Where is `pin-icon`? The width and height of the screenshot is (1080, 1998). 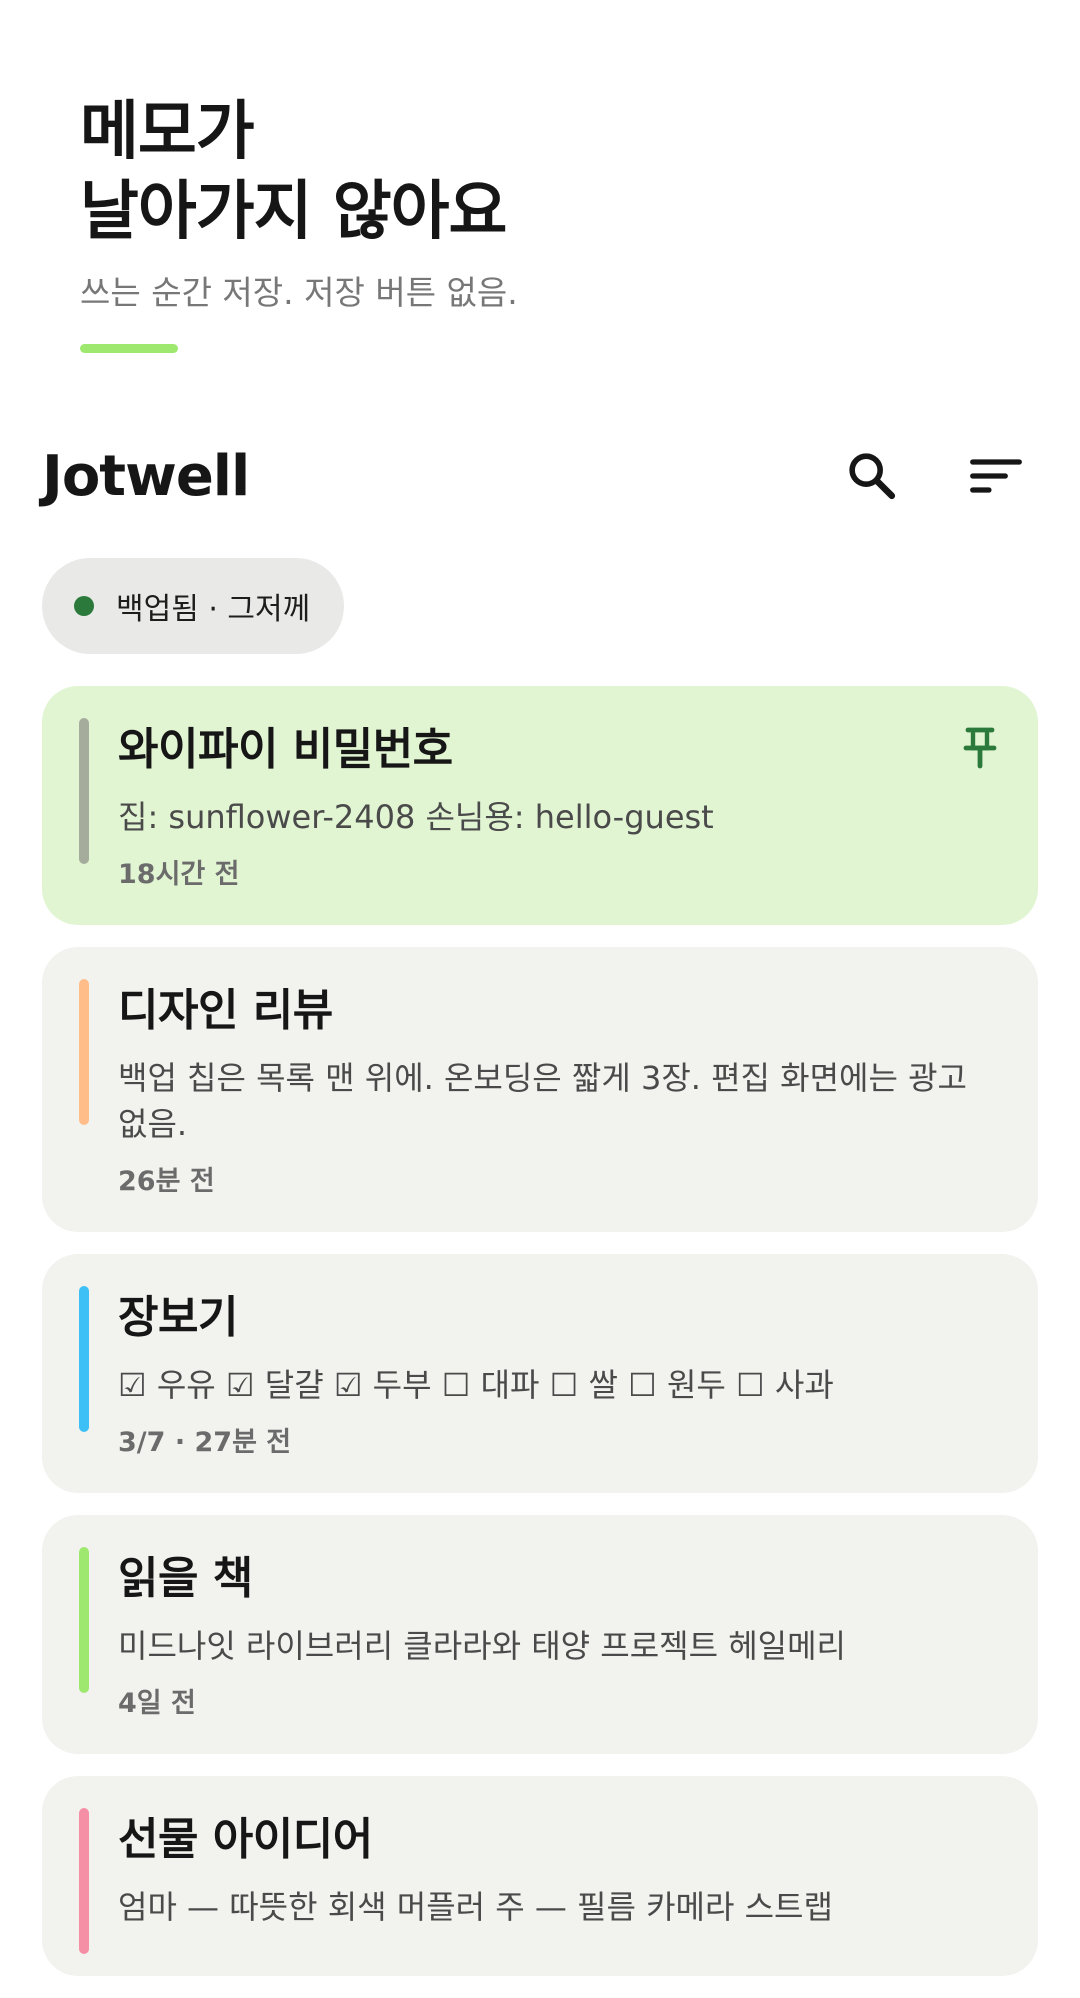
pin-icon is located at coordinates (980, 748).